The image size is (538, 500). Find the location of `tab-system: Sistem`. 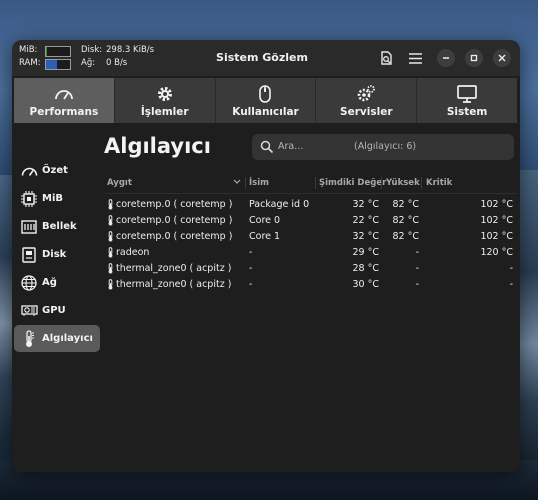

tab-system: Sistem is located at coordinates (467, 100).